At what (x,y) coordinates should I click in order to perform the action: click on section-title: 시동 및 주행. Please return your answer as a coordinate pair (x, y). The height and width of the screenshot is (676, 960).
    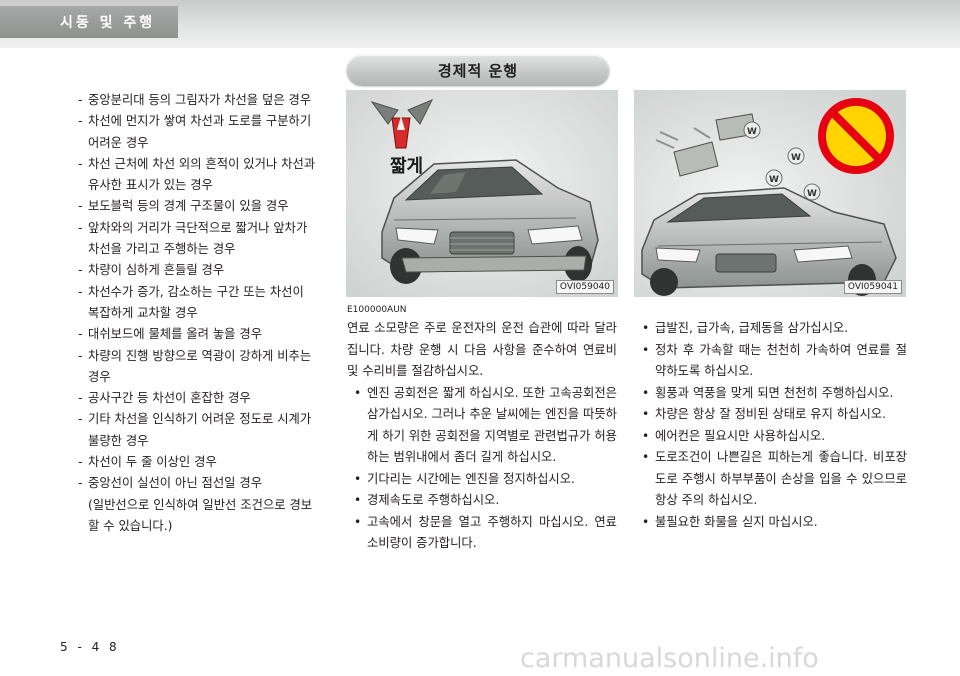
    Looking at the image, I should click on (108, 23).